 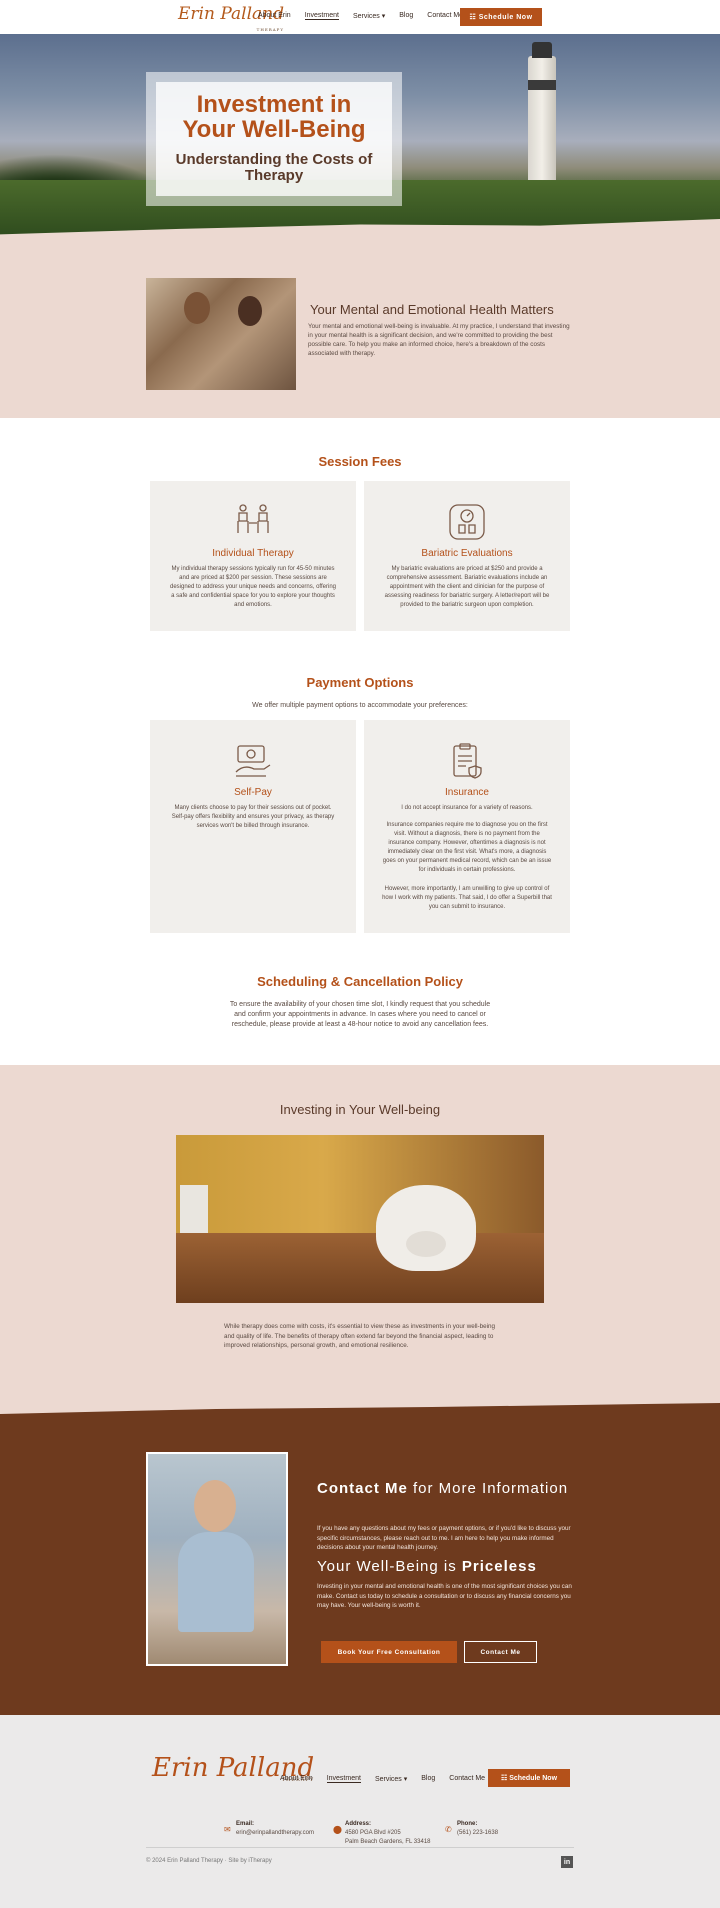 I want to click on hero-title-line1: Investment in, so click(x=274, y=104).